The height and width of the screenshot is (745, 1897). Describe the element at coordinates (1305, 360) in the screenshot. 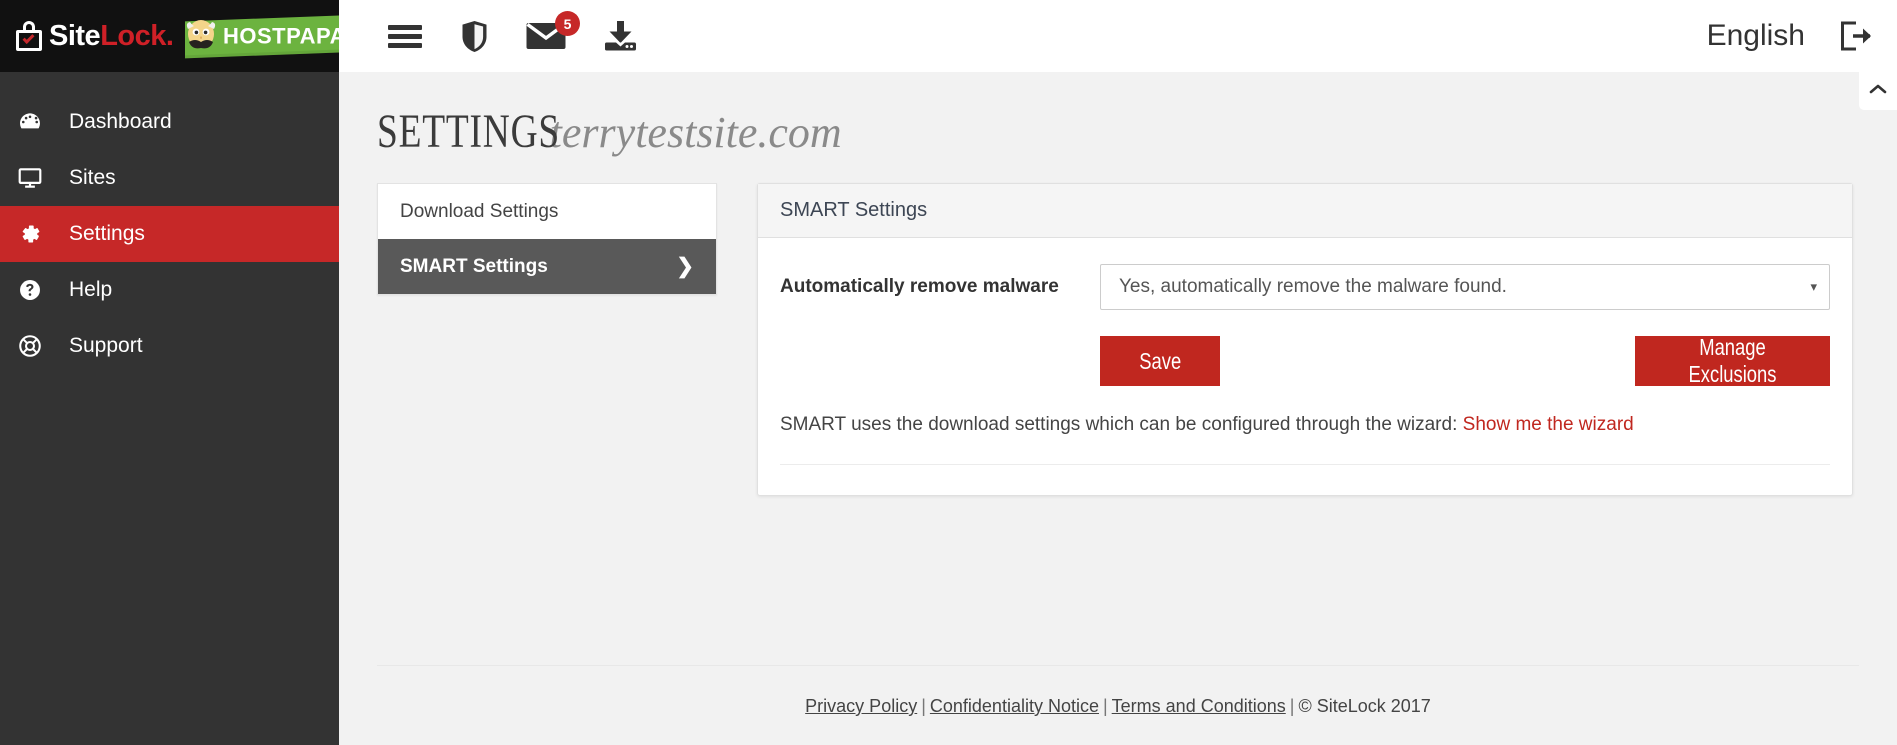

I see `panel-buttons: Save Manage Exclusions` at that location.